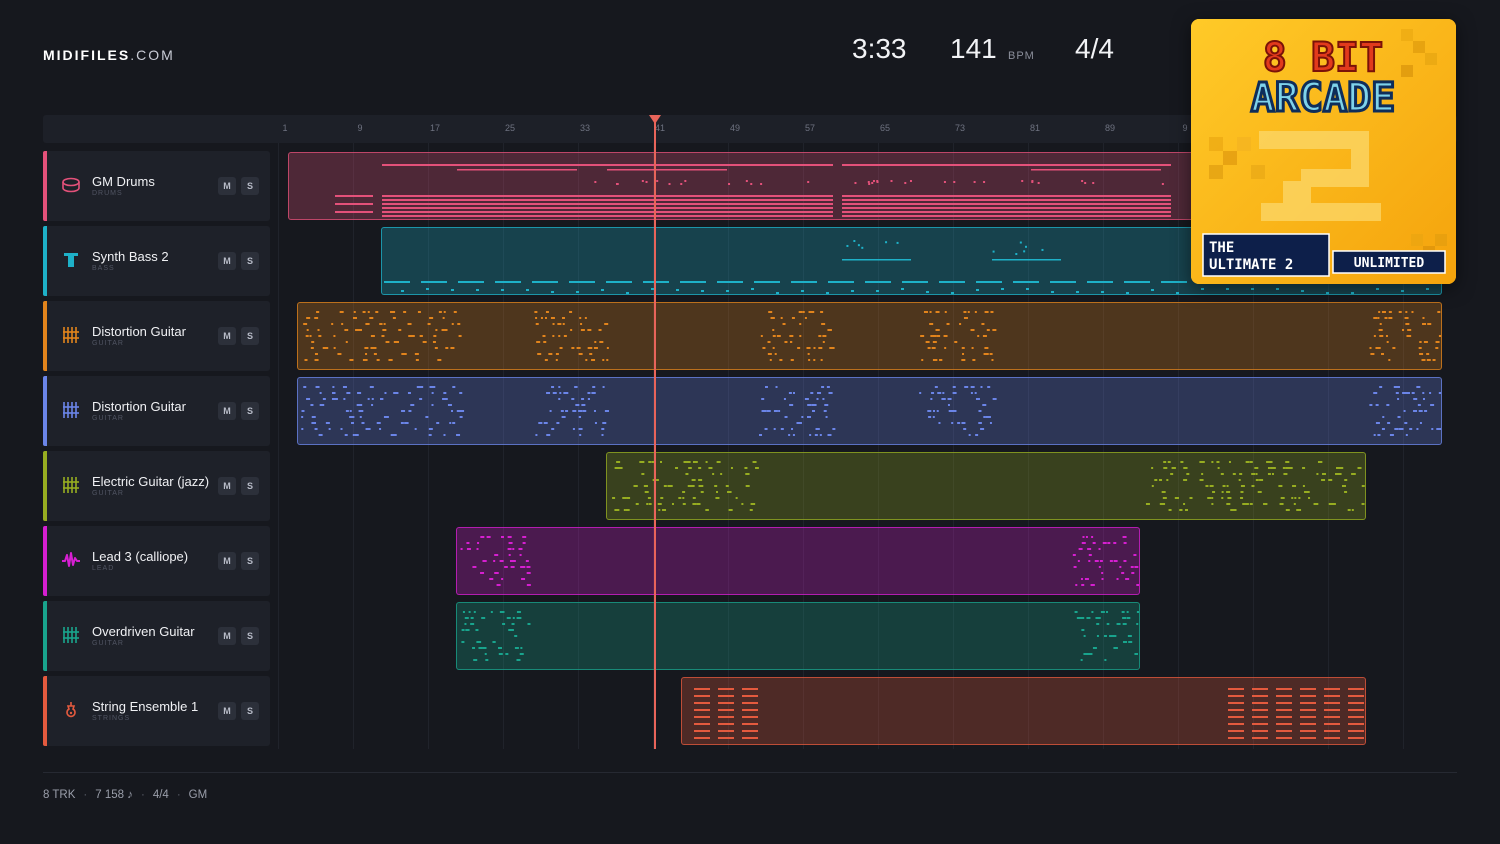 This screenshot has width=1500, height=844. I want to click on track-header: Lead 3 (calliope) LEAD M S, so click(156, 561).